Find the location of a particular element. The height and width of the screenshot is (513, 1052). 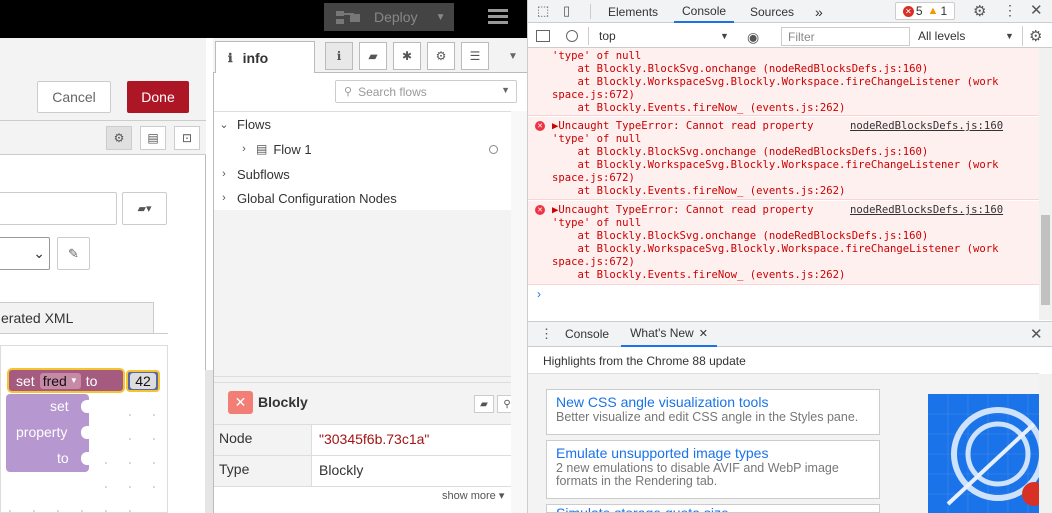

clear-console-icon is located at coordinates (572, 36).